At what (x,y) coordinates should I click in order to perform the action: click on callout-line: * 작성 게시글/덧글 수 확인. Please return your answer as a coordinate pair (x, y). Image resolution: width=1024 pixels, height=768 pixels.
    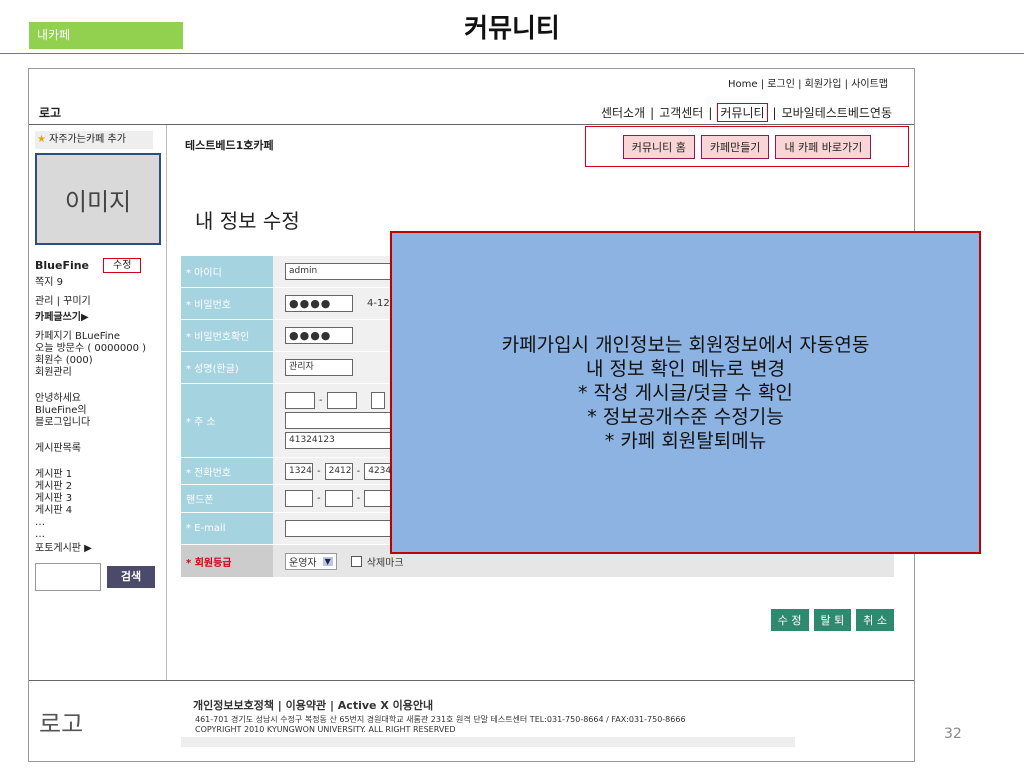
    Looking at the image, I should click on (685, 392).